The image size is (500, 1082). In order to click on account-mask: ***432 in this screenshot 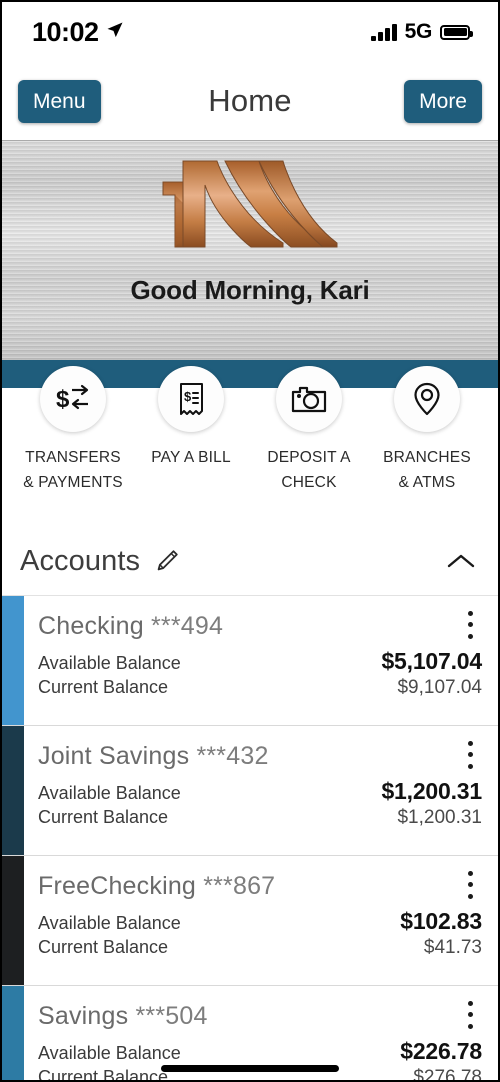, I will do `click(232, 755)`.